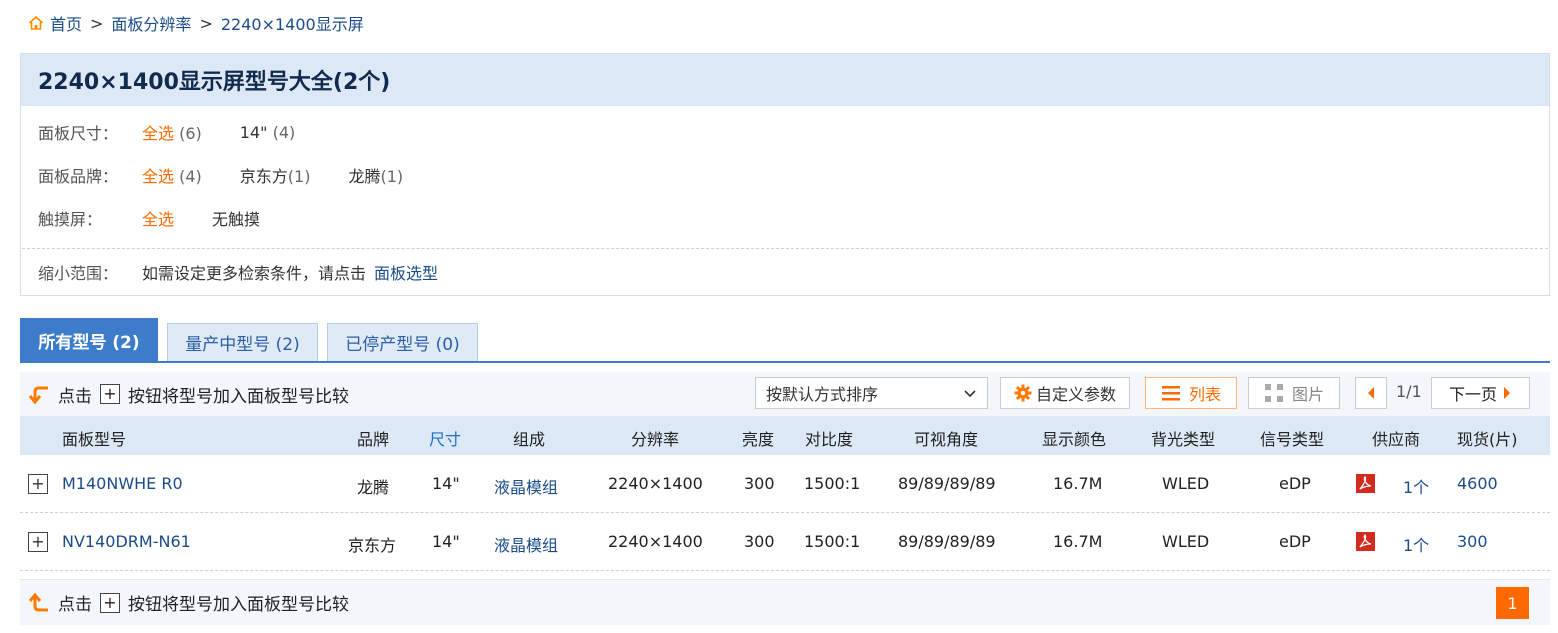  Describe the element at coordinates (402, 342) in the screenshot. I see `tab-discontinued: 已停产型号 (0)` at that location.